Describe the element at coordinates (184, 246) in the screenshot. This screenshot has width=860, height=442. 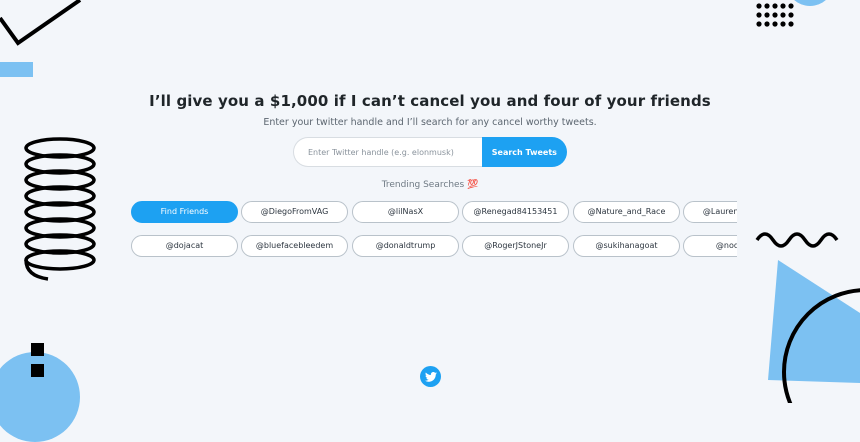
I see `trending-chip: @dojacat` at that location.